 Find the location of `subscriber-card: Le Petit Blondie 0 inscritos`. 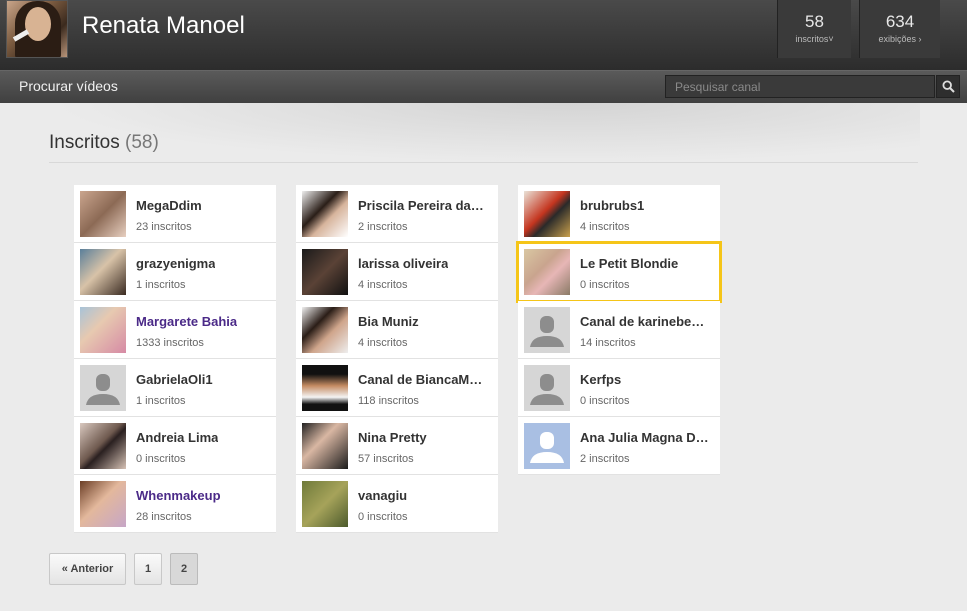

subscriber-card: Le Petit Blondie 0 inscritos is located at coordinates (619, 272).